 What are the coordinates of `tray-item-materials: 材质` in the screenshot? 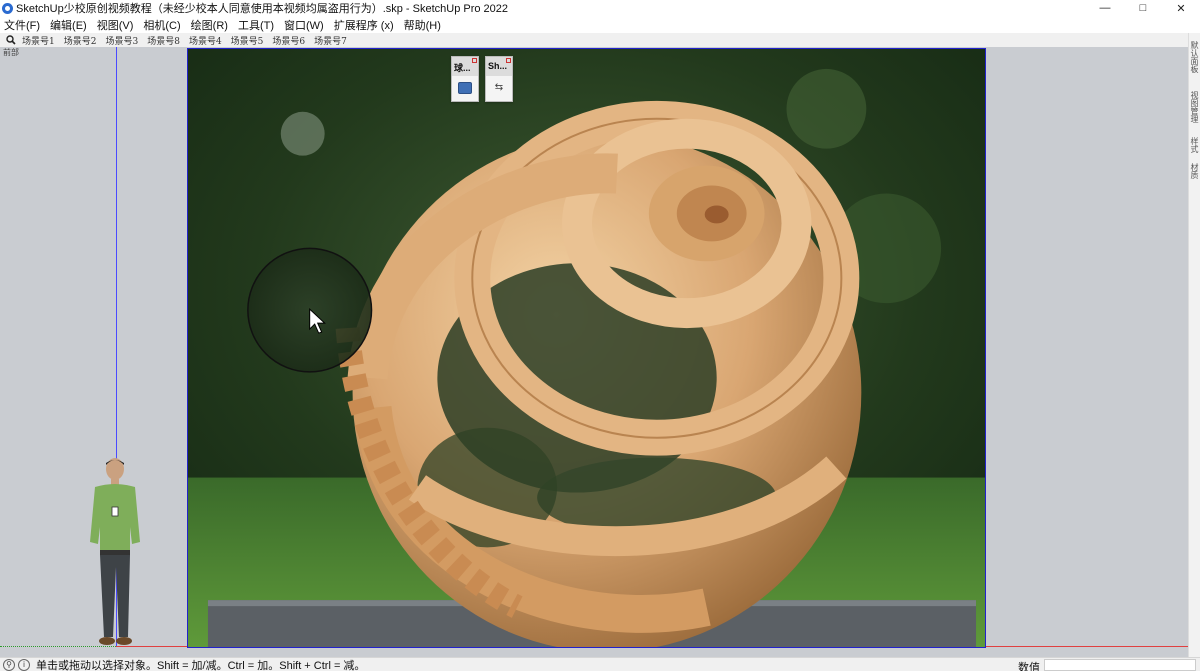 It's located at (1195, 171).